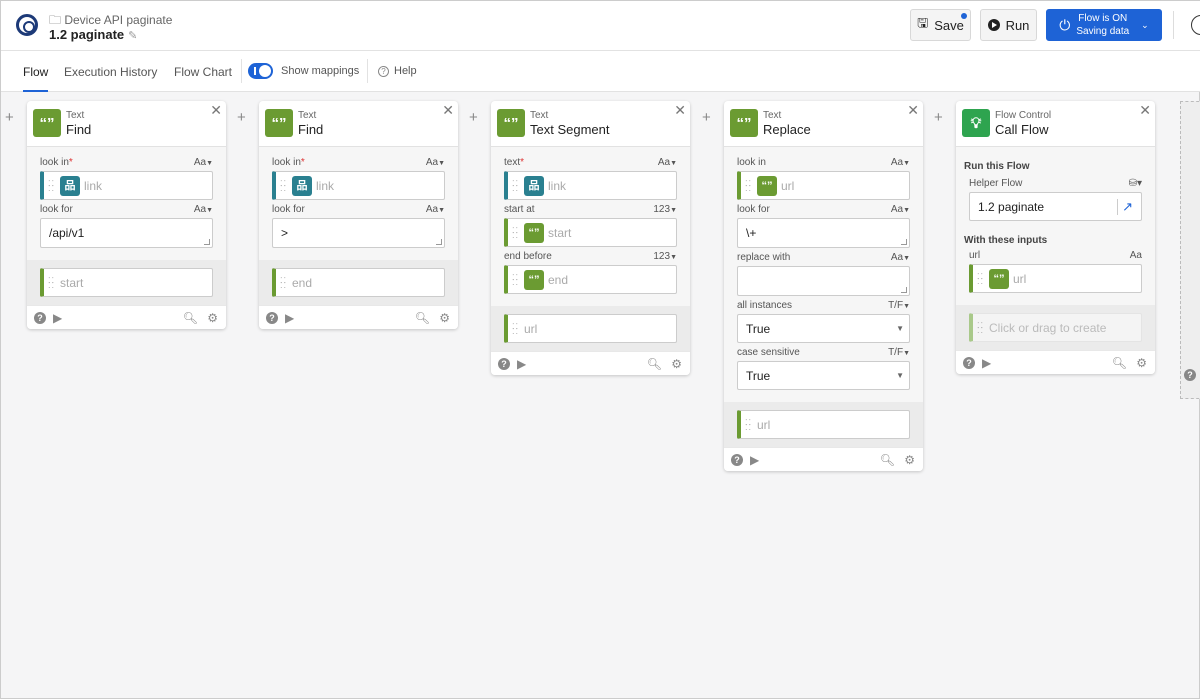  What do you see at coordinates (590, 279) in the screenshot?
I see `reference-field: ⁚⁚ ⁚⁚ “” end` at bounding box center [590, 279].